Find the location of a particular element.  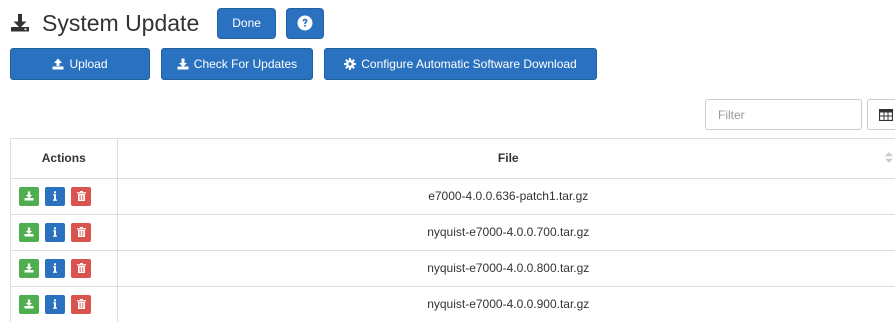

file-cell: nyquist-e7000-4.0.0.800.tar.gz is located at coordinates (506, 268).